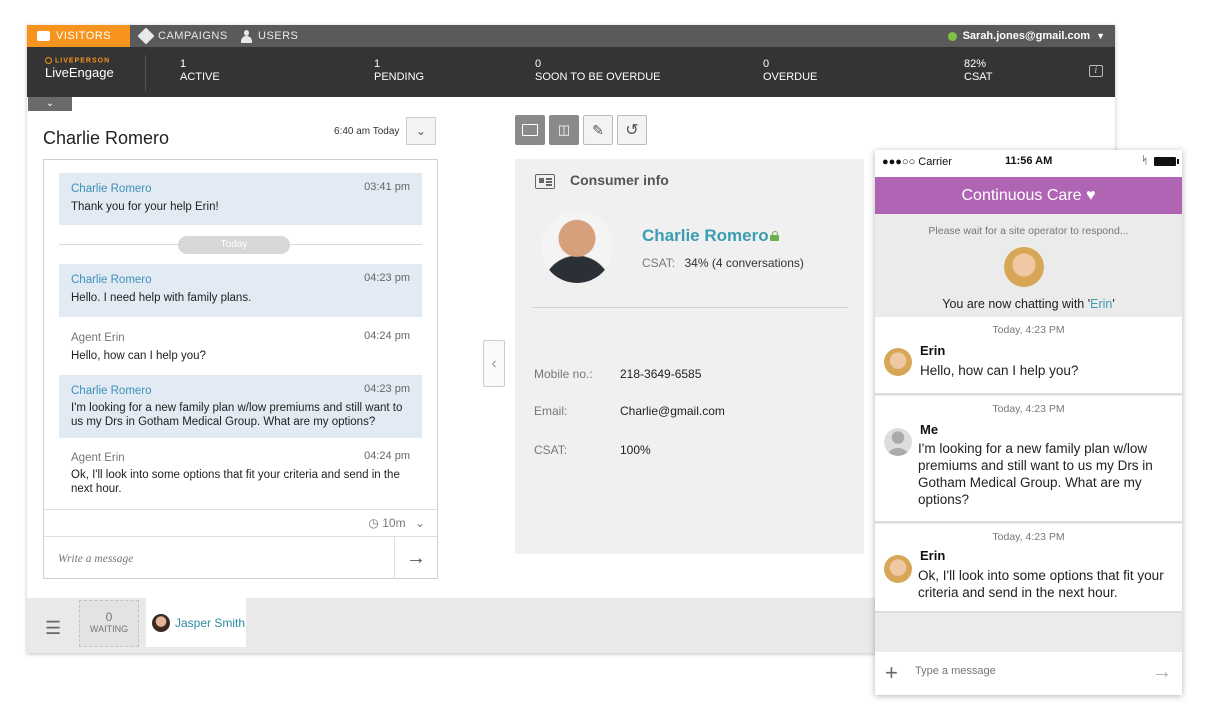  What do you see at coordinates (929, 429) in the screenshot?
I see `message-author: Me` at bounding box center [929, 429].